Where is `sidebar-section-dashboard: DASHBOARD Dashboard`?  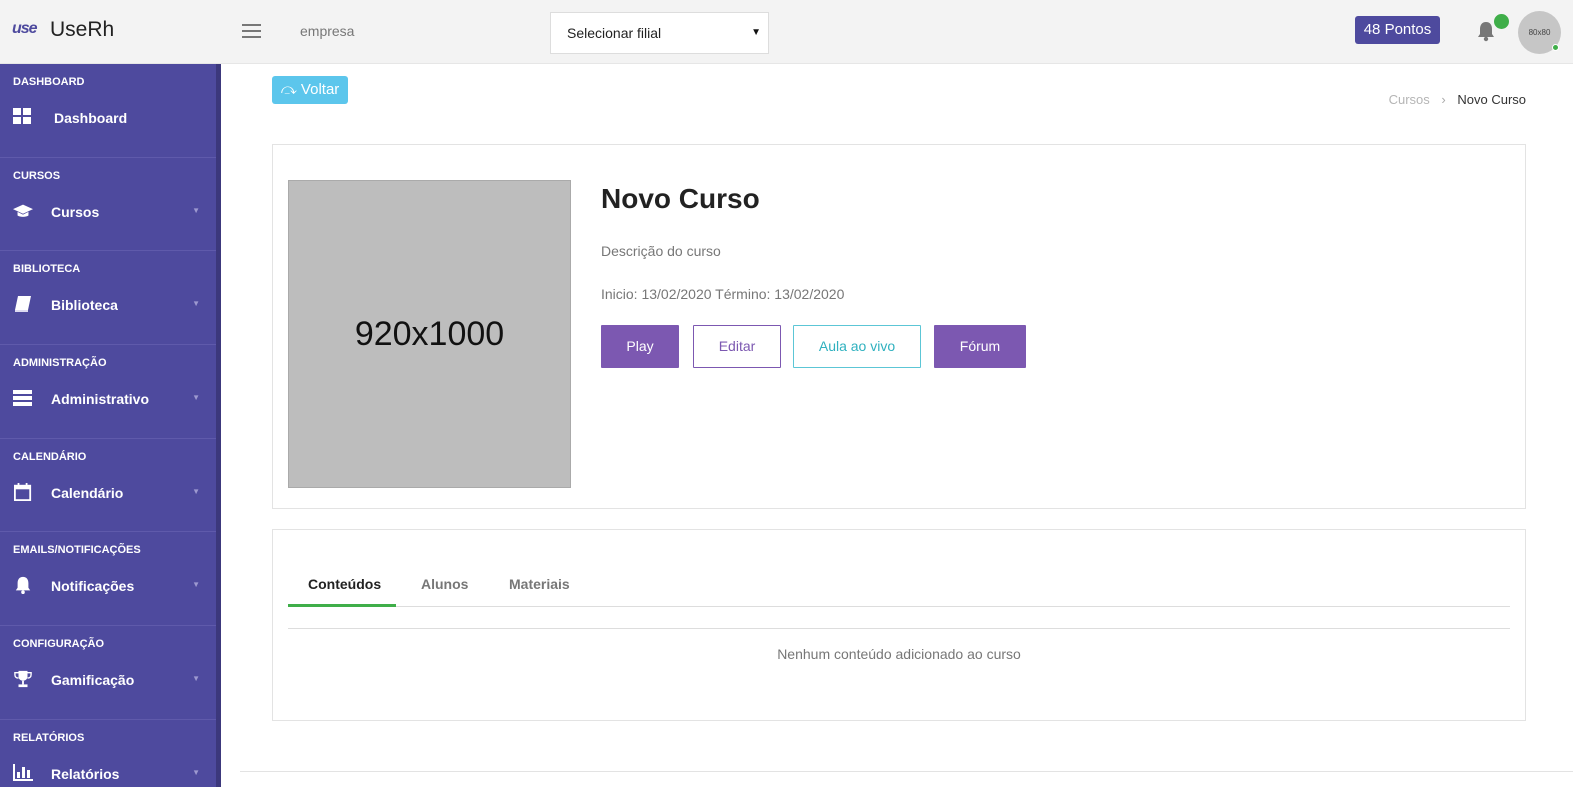 sidebar-section-dashboard: DASHBOARD Dashboard is located at coordinates (110, 111).